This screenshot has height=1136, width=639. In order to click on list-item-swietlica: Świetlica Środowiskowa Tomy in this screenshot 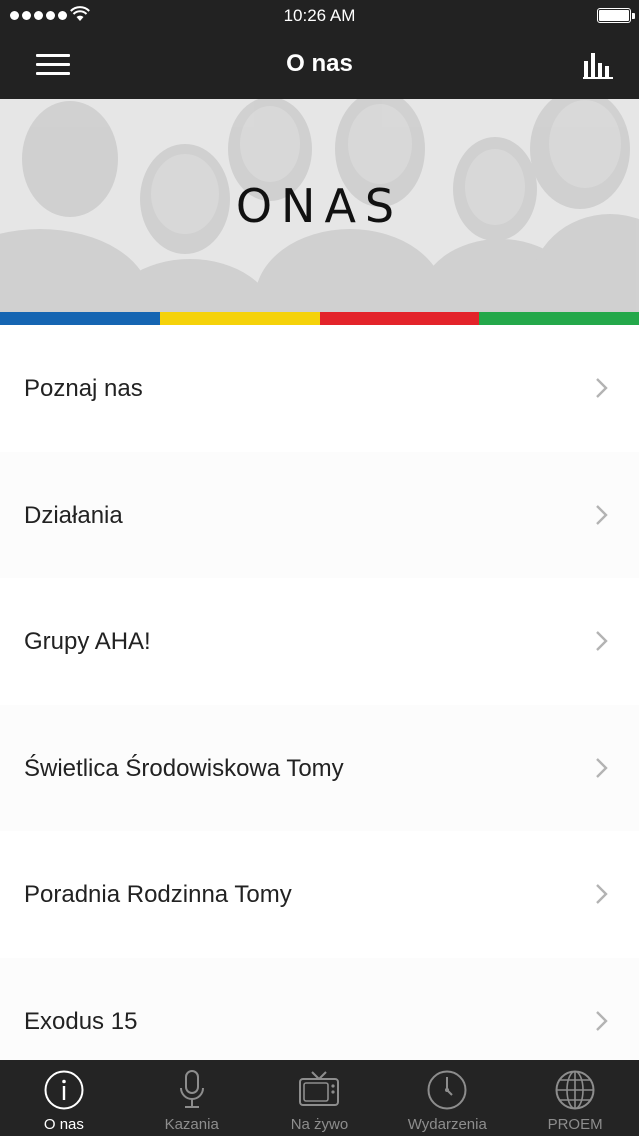, I will do `click(319, 768)`.